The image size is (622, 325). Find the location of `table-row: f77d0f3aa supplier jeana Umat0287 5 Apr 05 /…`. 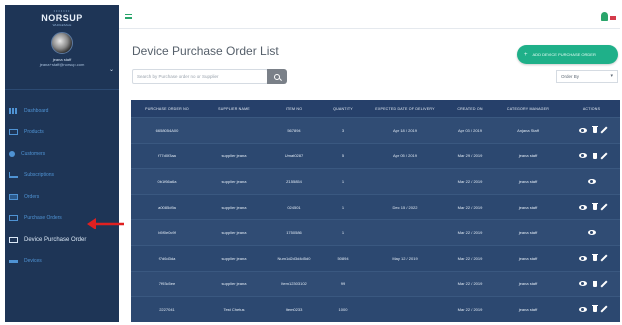

table-row: f77d0f3aa supplier jeana Umat0287 5 Apr 05 /… is located at coordinates (375, 155).